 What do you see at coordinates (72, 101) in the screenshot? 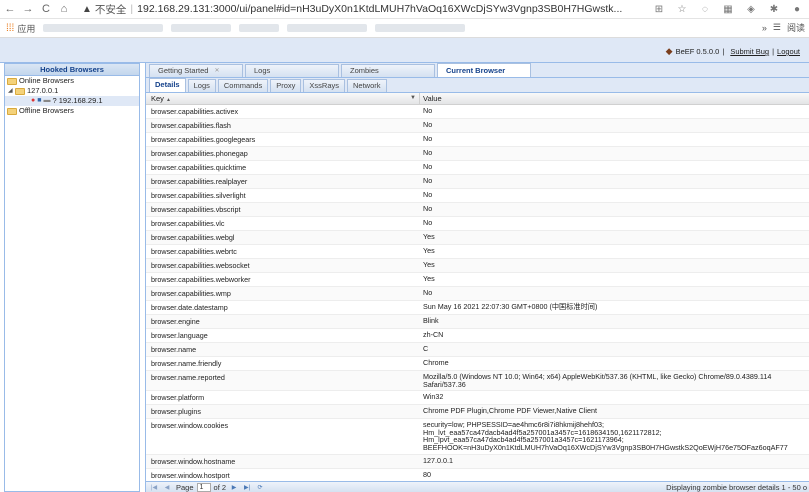
I see `tree-browser-entry: ● ■ ▬ ? 192.168.29.1` at bounding box center [72, 101].